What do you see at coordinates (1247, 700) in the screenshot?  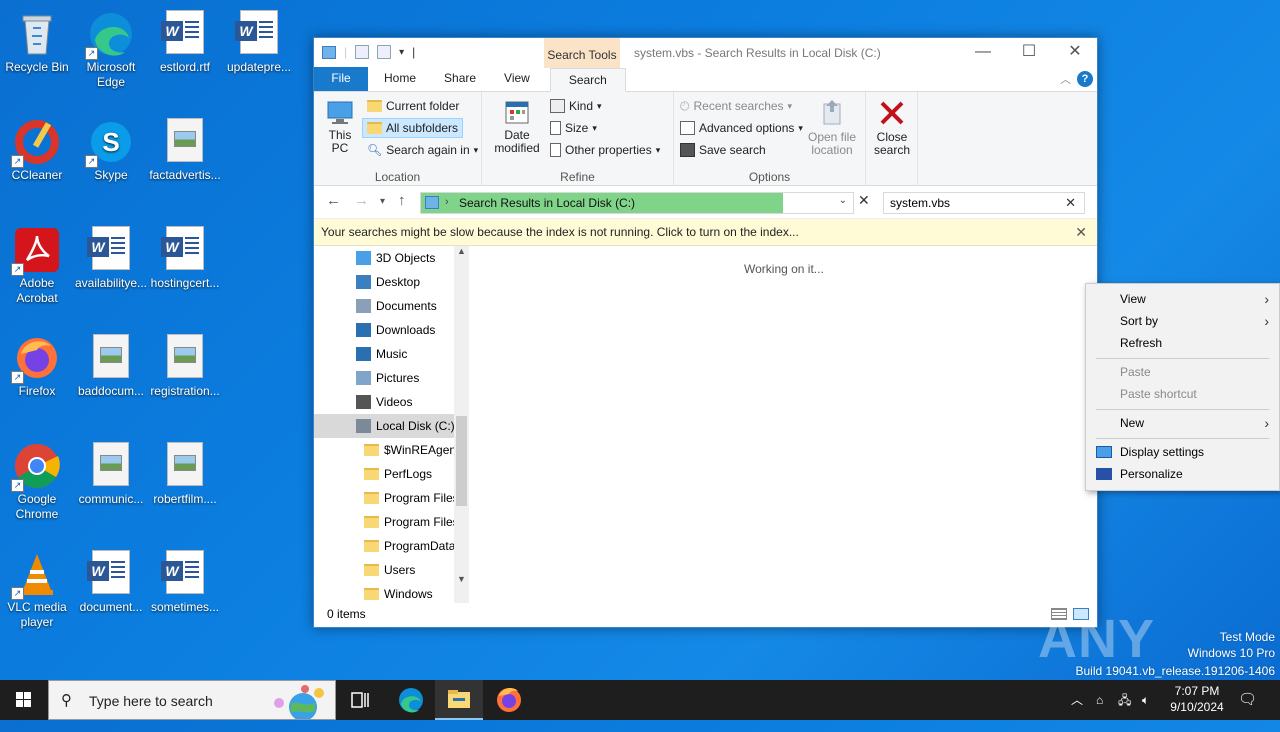 I see `notifications-icon: 🗨︎` at bounding box center [1247, 700].